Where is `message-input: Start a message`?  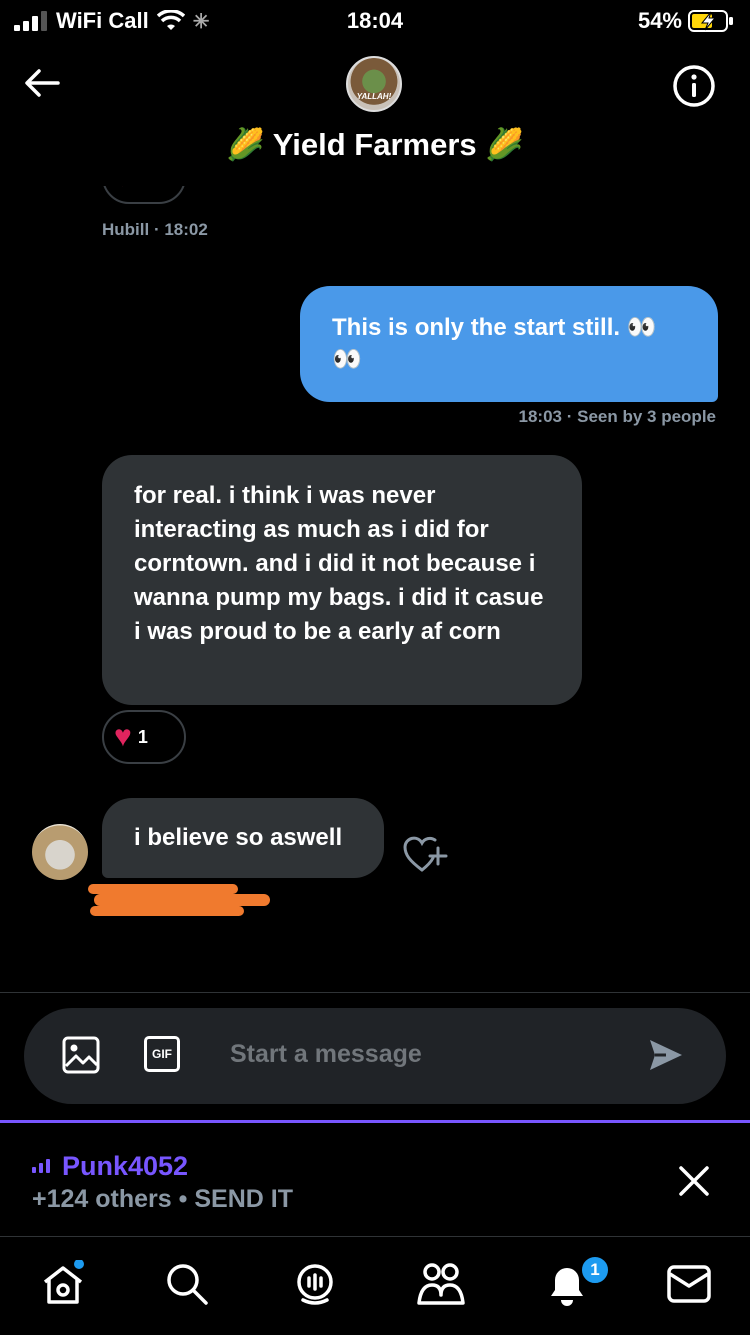
message-input: Start a message is located at coordinates (326, 1054).